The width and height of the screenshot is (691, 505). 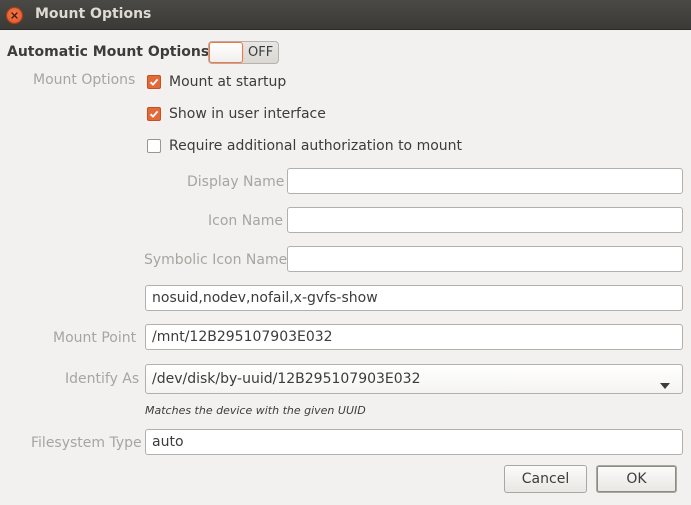 What do you see at coordinates (228, 82) in the screenshot?
I see `checkbox-label: Mount at startup` at bounding box center [228, 82].